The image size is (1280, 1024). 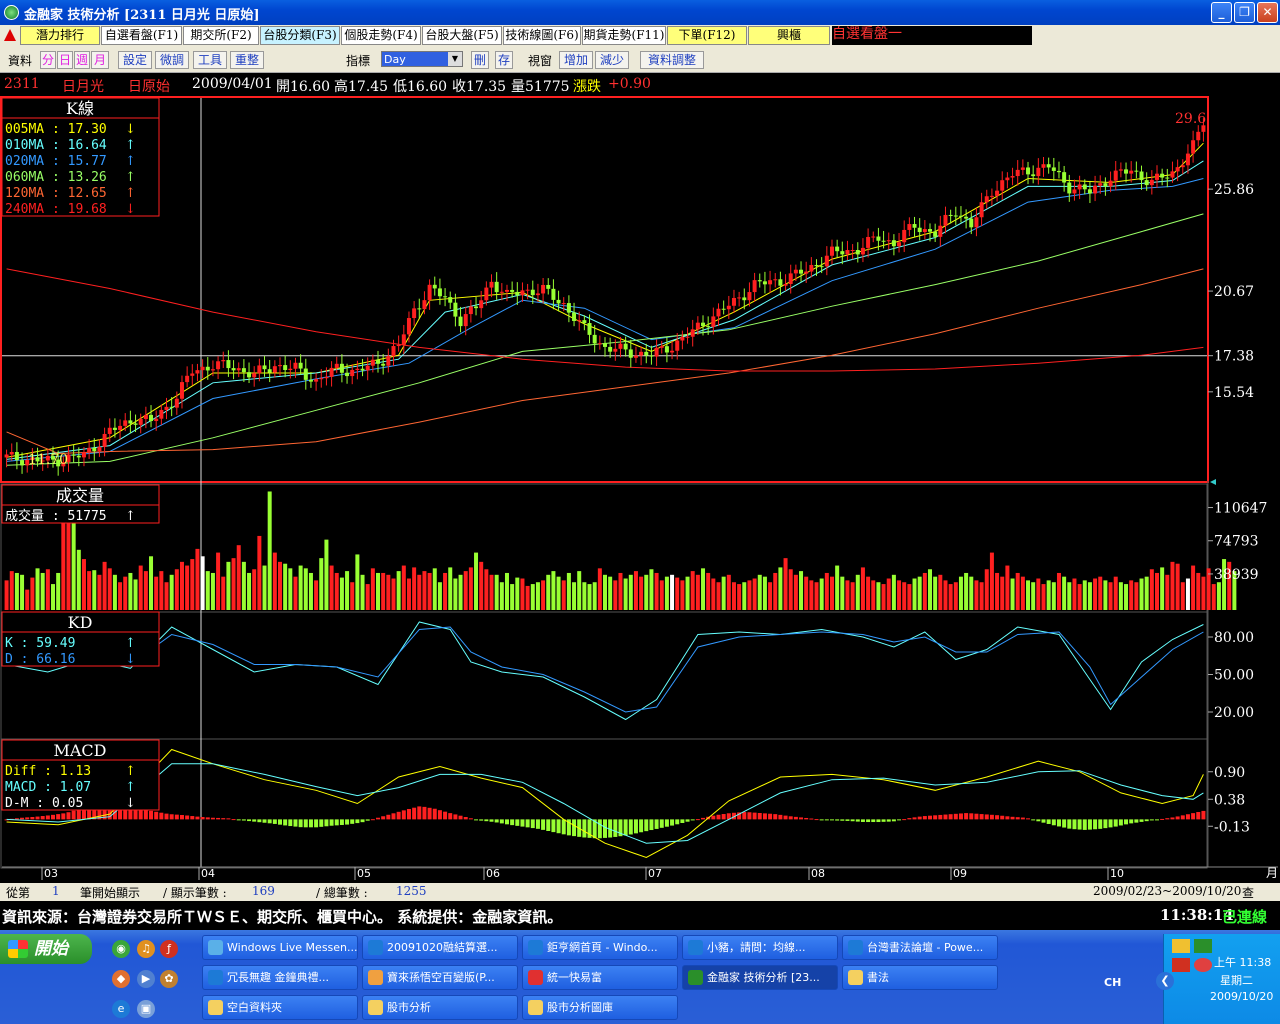 What do you see at coordinates (504, 60) in the screenshot?
I see `save-button: 存` at bounding box center [504, 60].